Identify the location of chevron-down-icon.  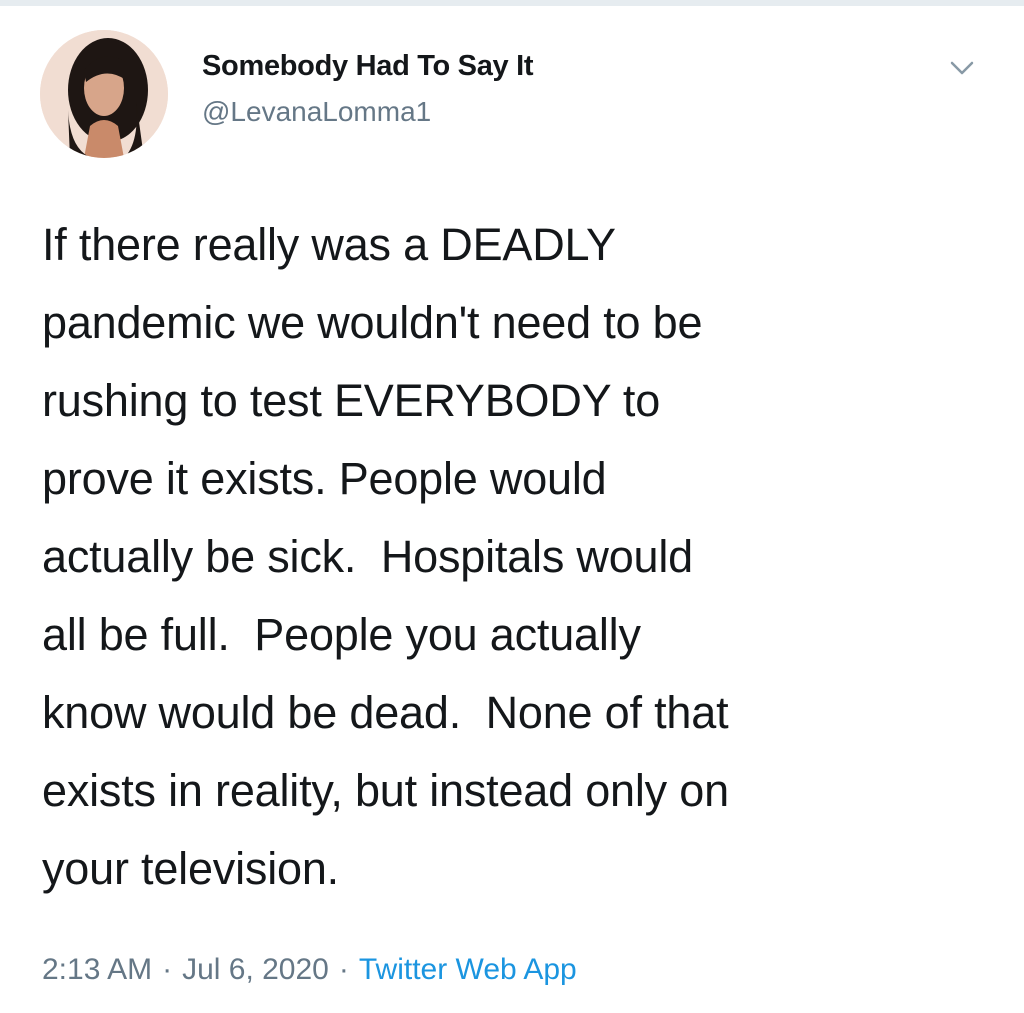
(962, 68).